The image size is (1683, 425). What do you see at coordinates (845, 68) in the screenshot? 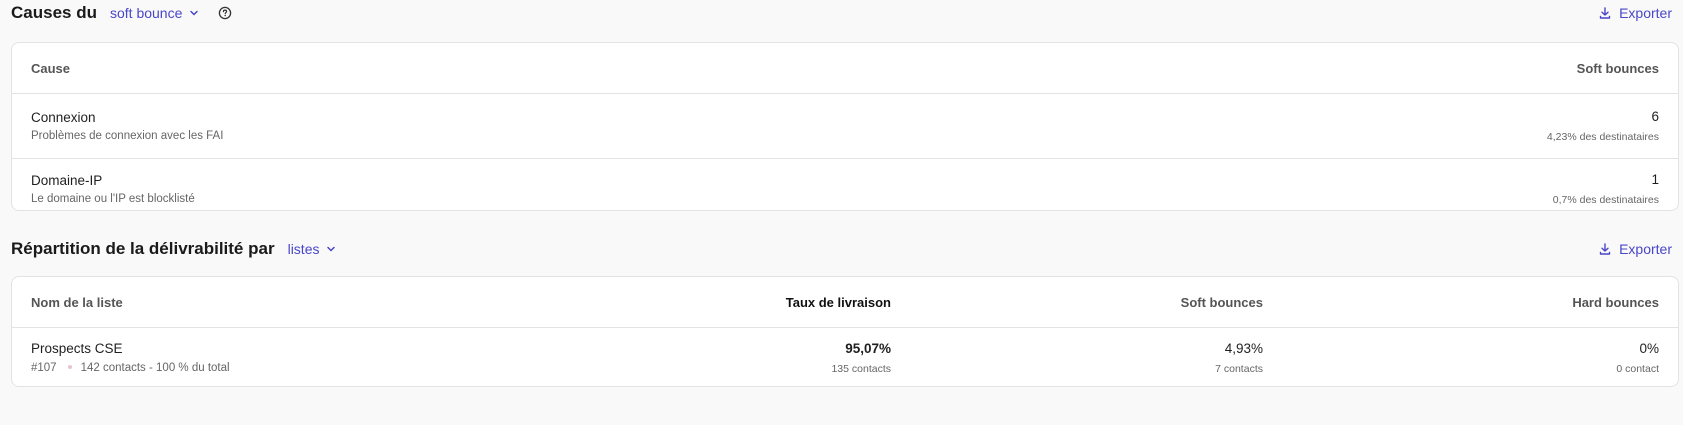
I see `table-header: Cause Soft bounces` at bounding box center [845, 68].